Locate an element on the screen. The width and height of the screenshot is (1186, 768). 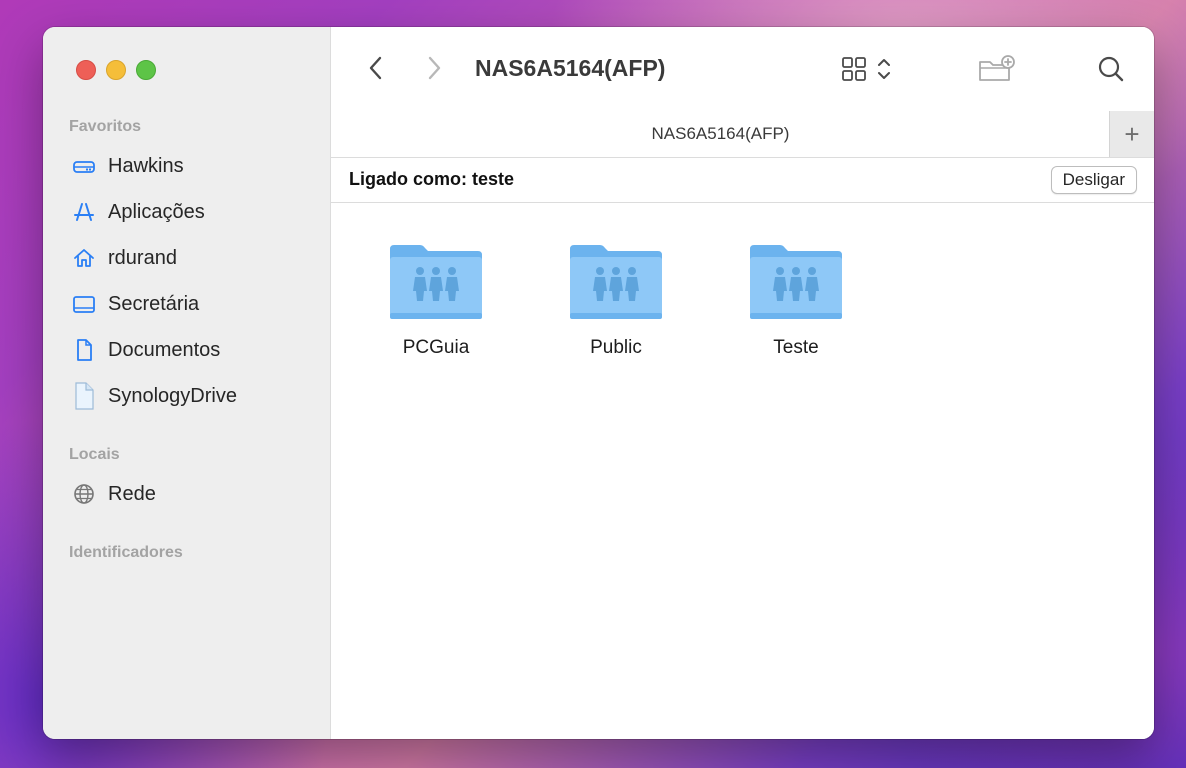
forward-button is located at coordinates (434, 68).